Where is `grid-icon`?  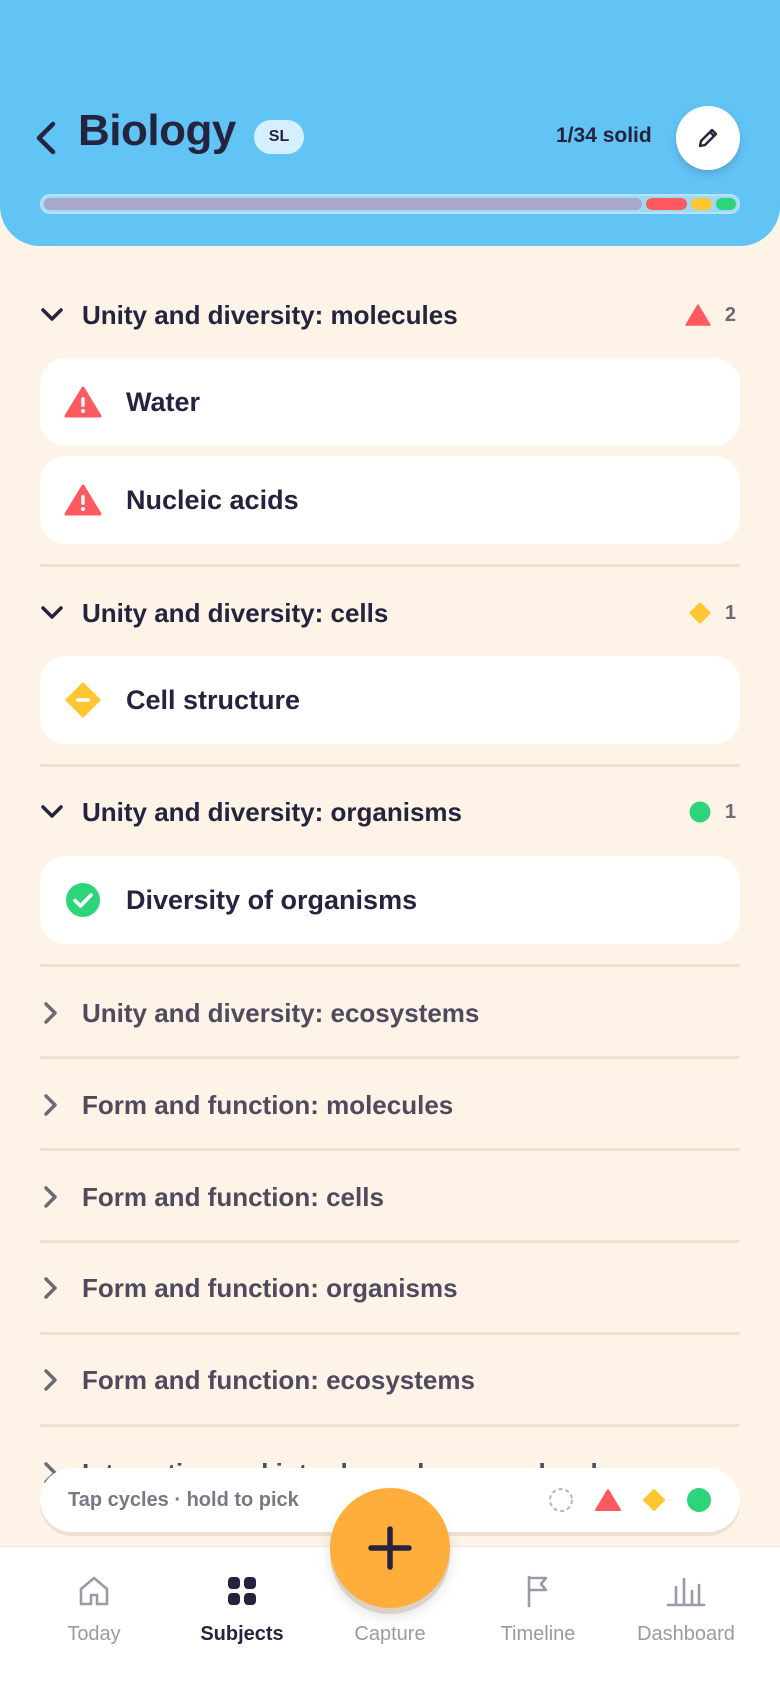 grid-icon is located at coordinates (242, 1591).